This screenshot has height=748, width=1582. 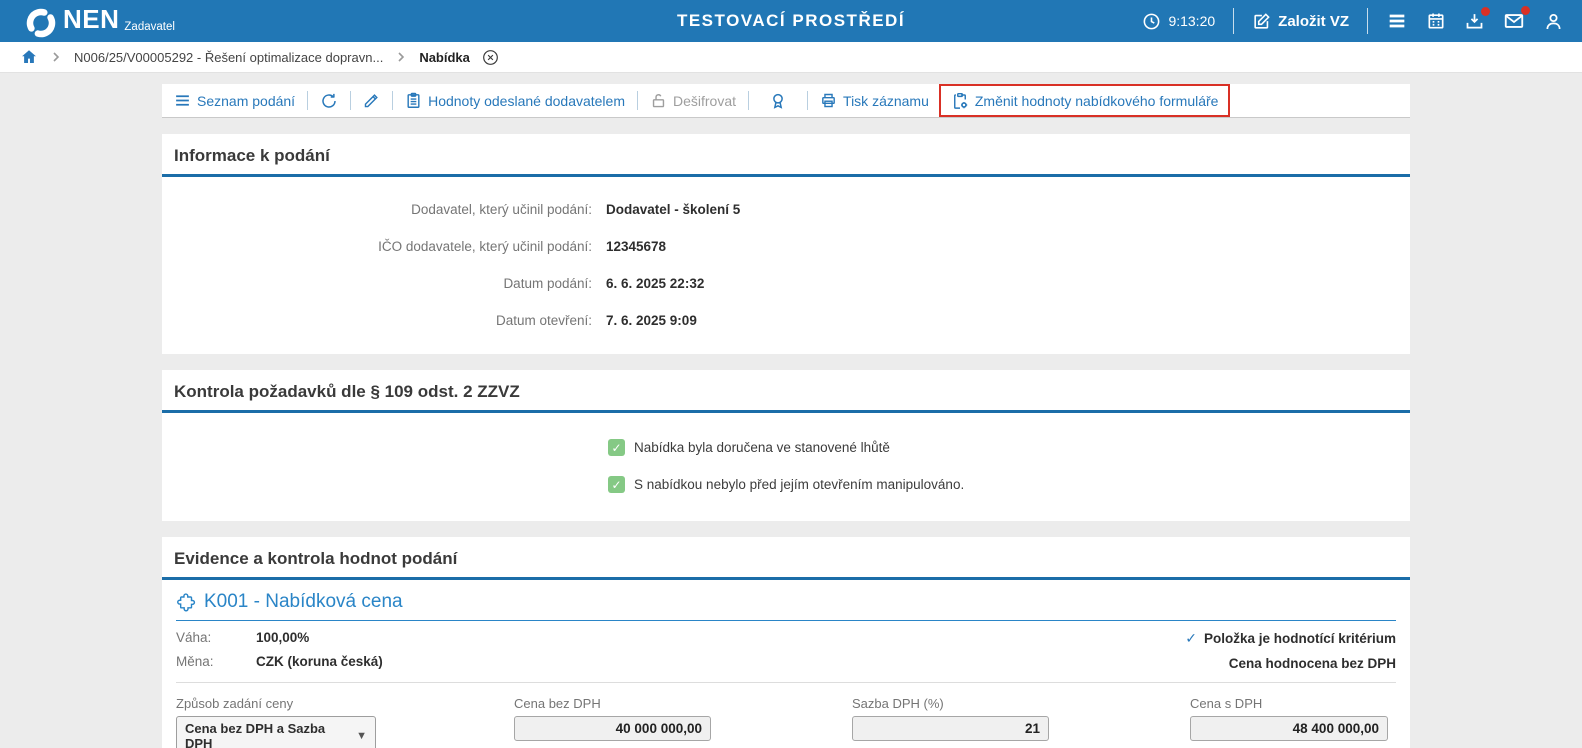 What do you see at coordinates (960, 101) in the screenshot?
I see `clipboard-gear-icon` at bounding box center [960, 101].